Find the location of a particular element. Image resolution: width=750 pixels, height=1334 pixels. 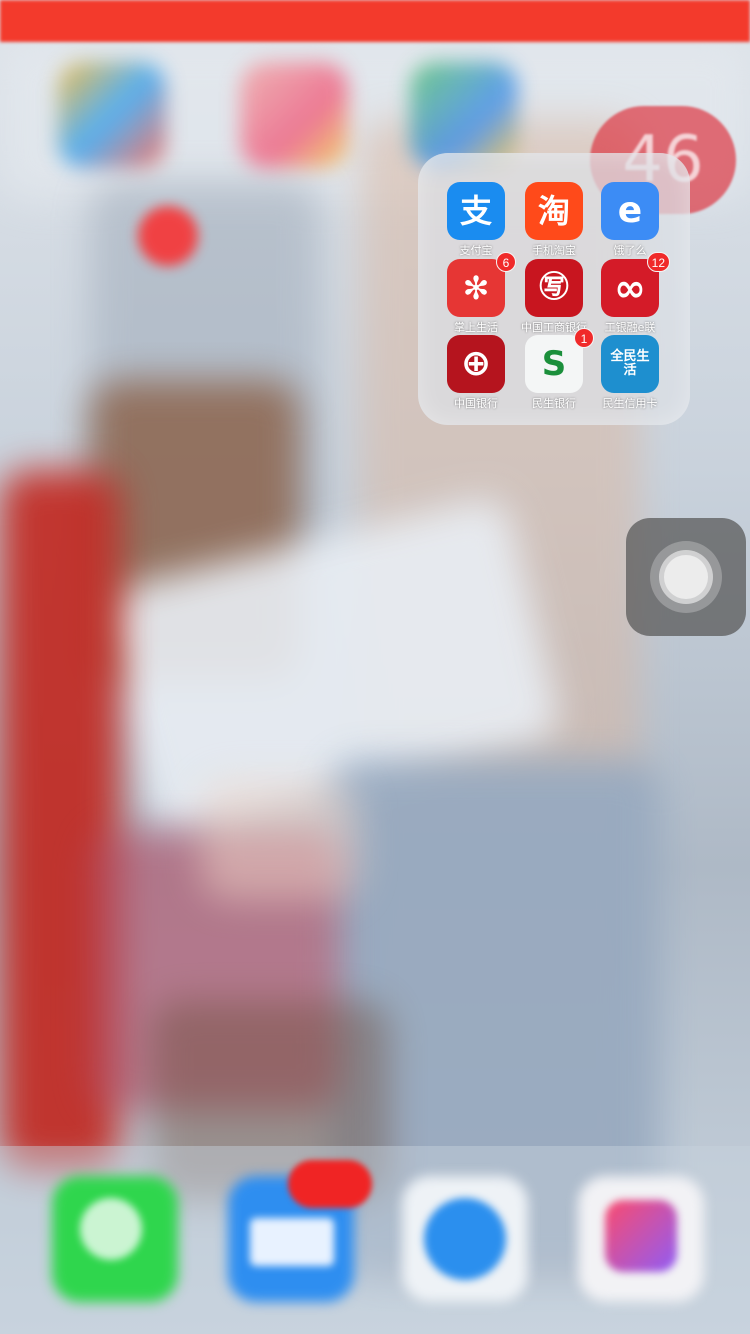

app-cmbc-credit: 全民生活 民生信用卡 is located at coordinates (631, 373).